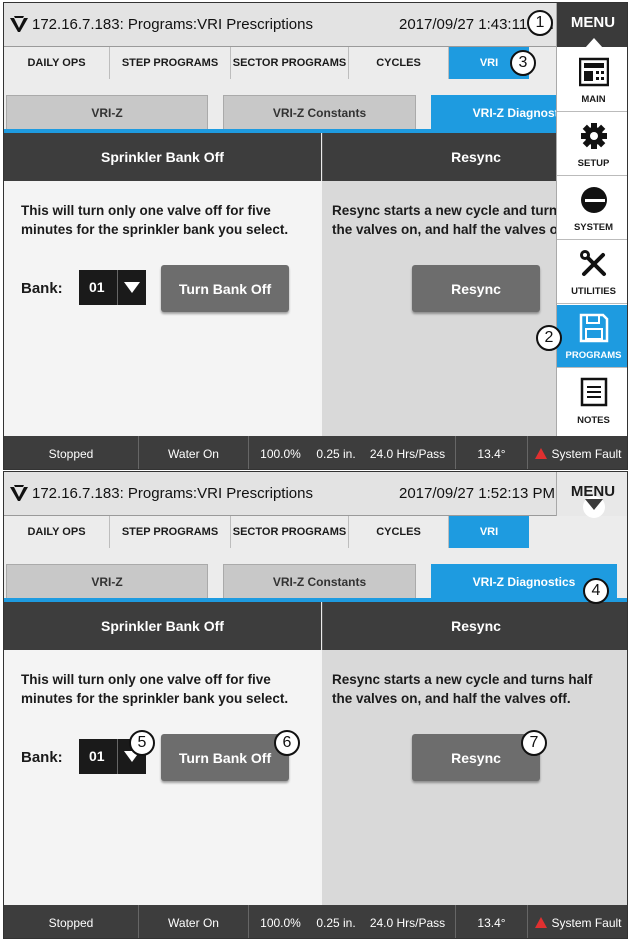 The height and width of the screenshot is (941, 631). Describe the element at coordinates (593, 420) in the screenshot. I see `menu-label-notes: NOTES` at that location.